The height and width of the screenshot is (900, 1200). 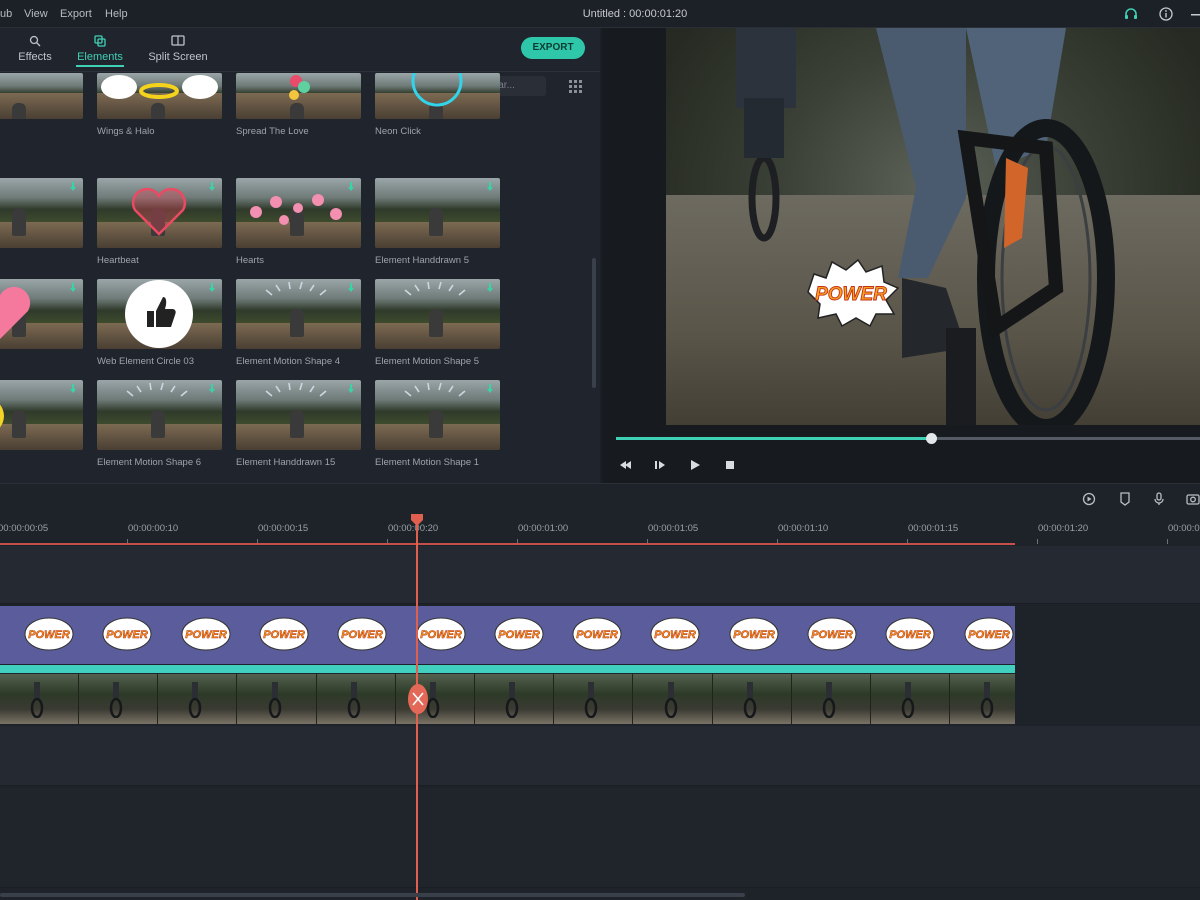 What do you see at coordinates (1184, 528) in the screenshot?
I see `timecode-label: 00:00:02:0` at bounding box center [1184, 528].